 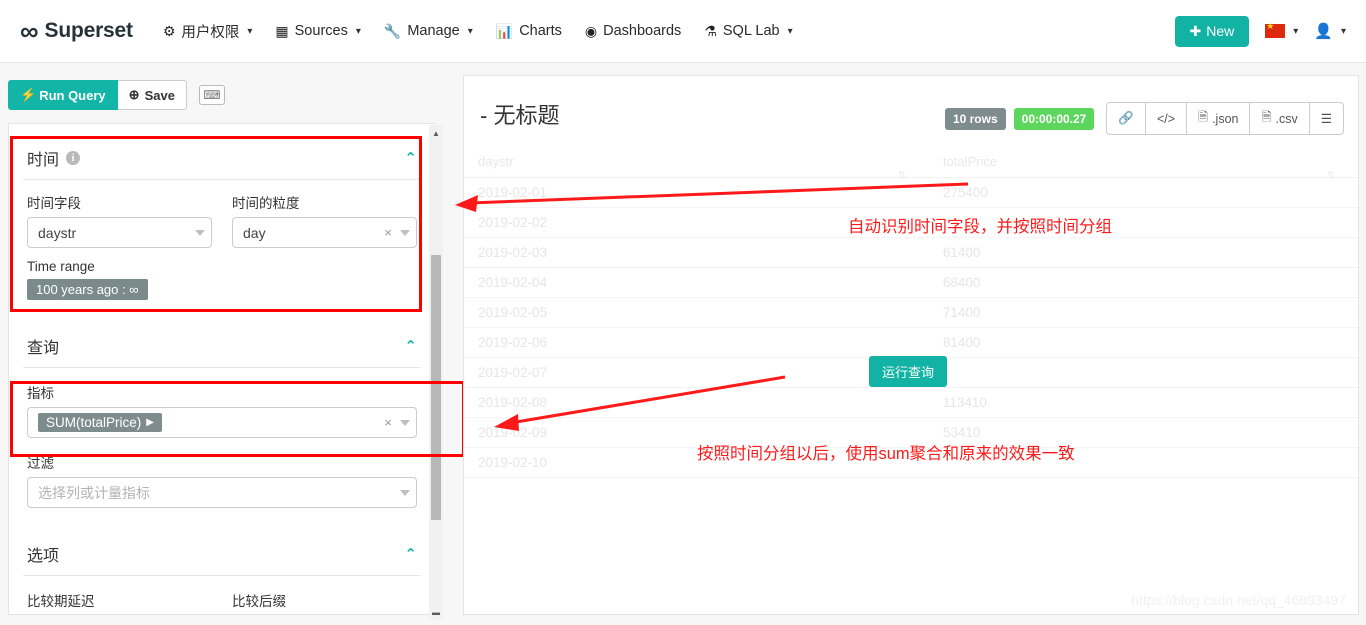 What do you see at coordinates (433, 31) in the screenshot?
I see `nav-label: Manage` at bounding box center [433, 31].